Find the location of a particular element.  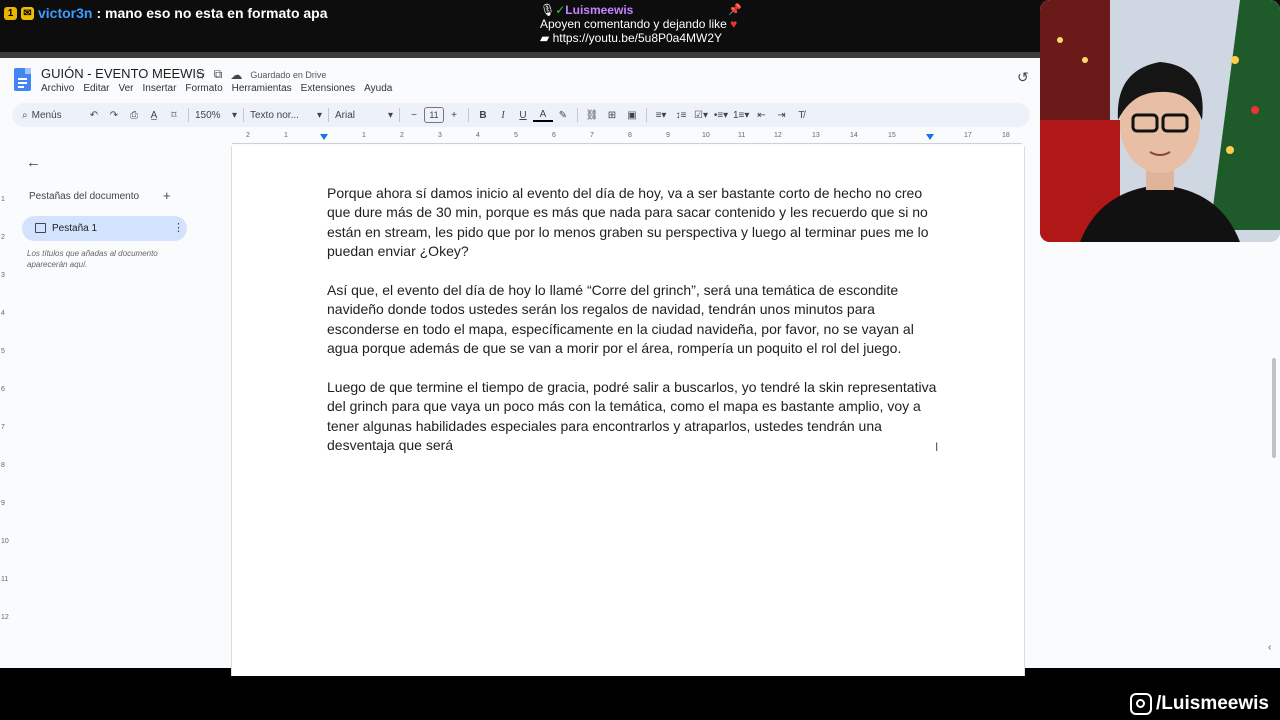

docs-logo-icon is located at coordinates (22, 79).